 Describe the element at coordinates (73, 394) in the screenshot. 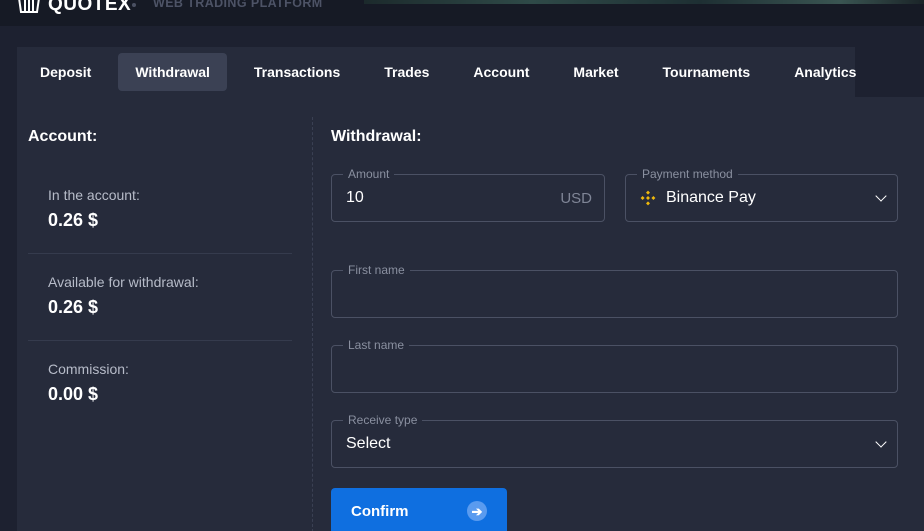

I see `stat-value: 0.00 $` at that location.